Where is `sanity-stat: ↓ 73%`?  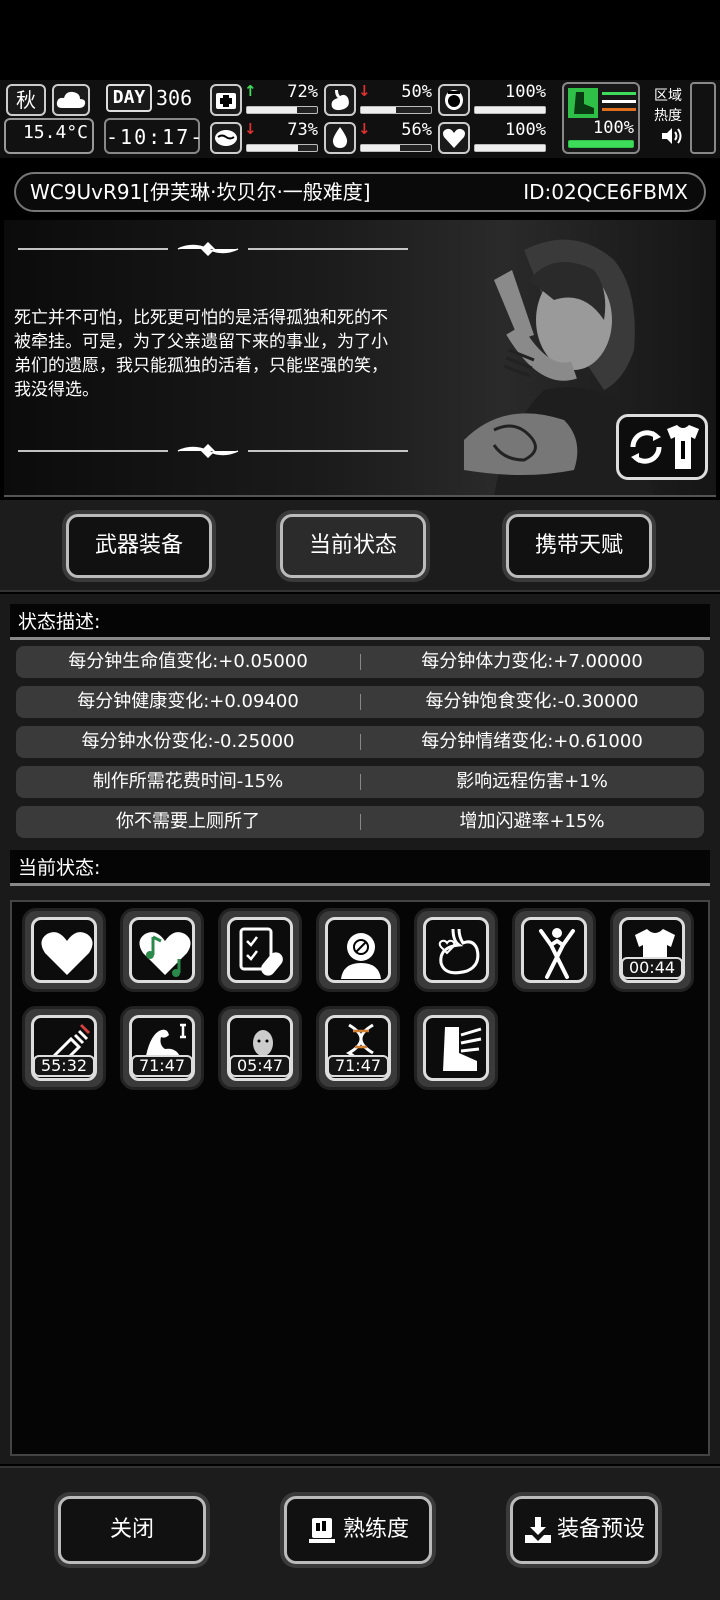
sanity-stat: ↓ 73% is located at coordinates (265, 137).